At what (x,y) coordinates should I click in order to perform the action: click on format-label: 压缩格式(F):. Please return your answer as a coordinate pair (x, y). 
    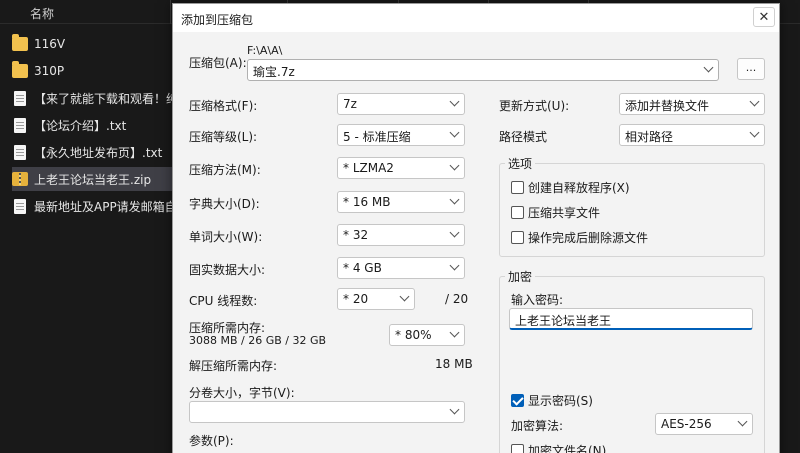
    Looking at the image, I should click on (223, 106).